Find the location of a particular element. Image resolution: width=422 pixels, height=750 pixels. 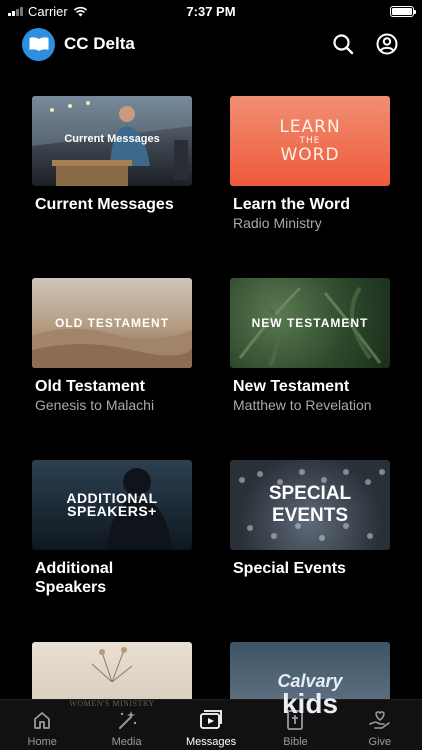

card-title-learn-the-word: Learn the Word is located at coordinates (292, 204).